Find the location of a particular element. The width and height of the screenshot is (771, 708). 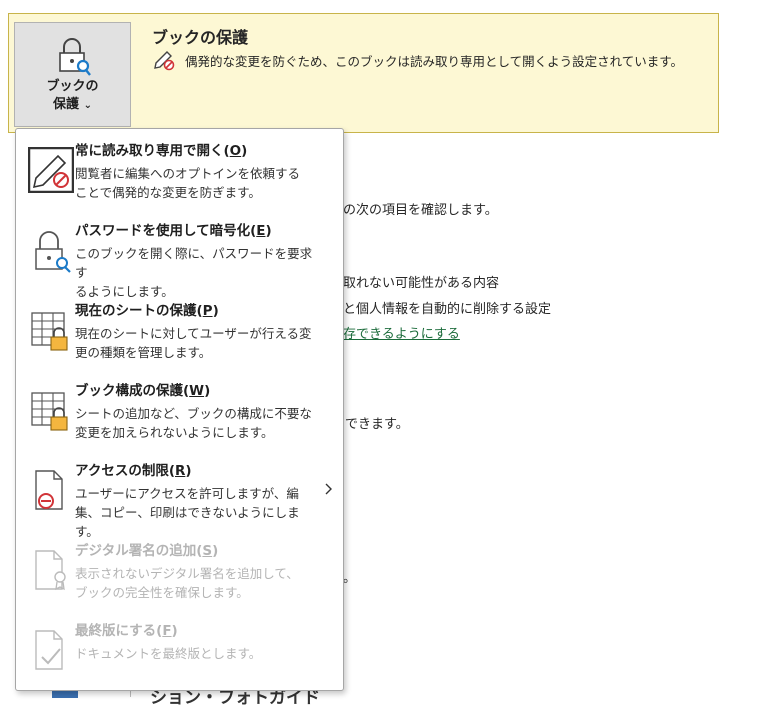

restrict-access-icon is located at coordinates (49, 490).